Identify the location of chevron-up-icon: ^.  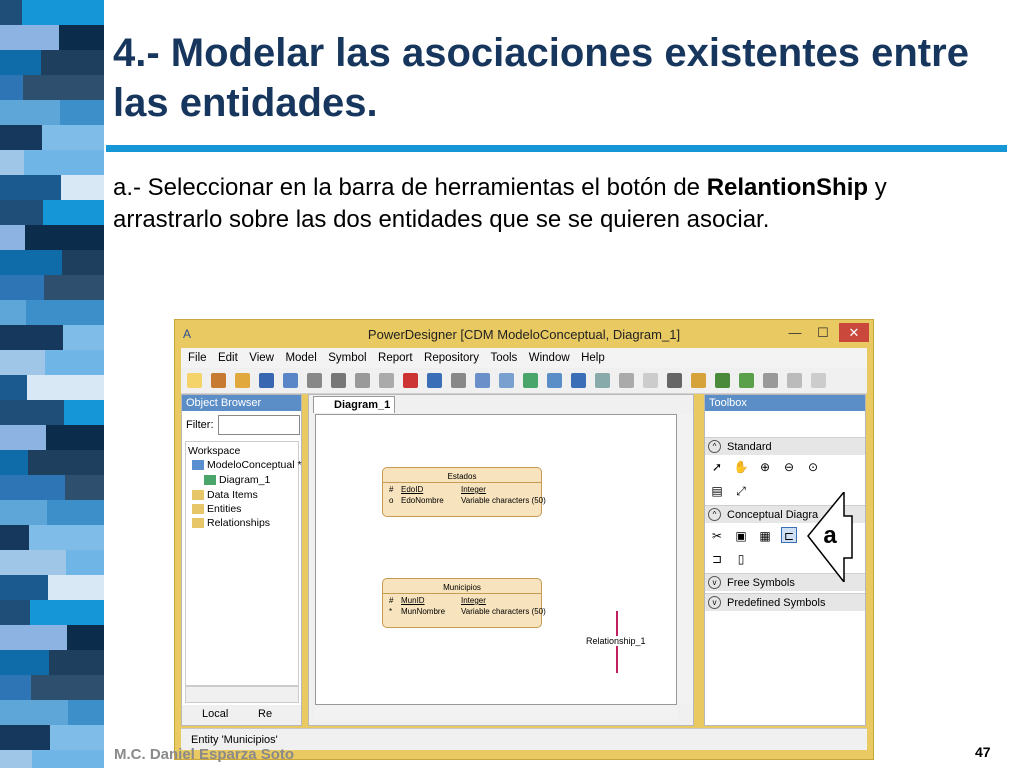
(714, 446).